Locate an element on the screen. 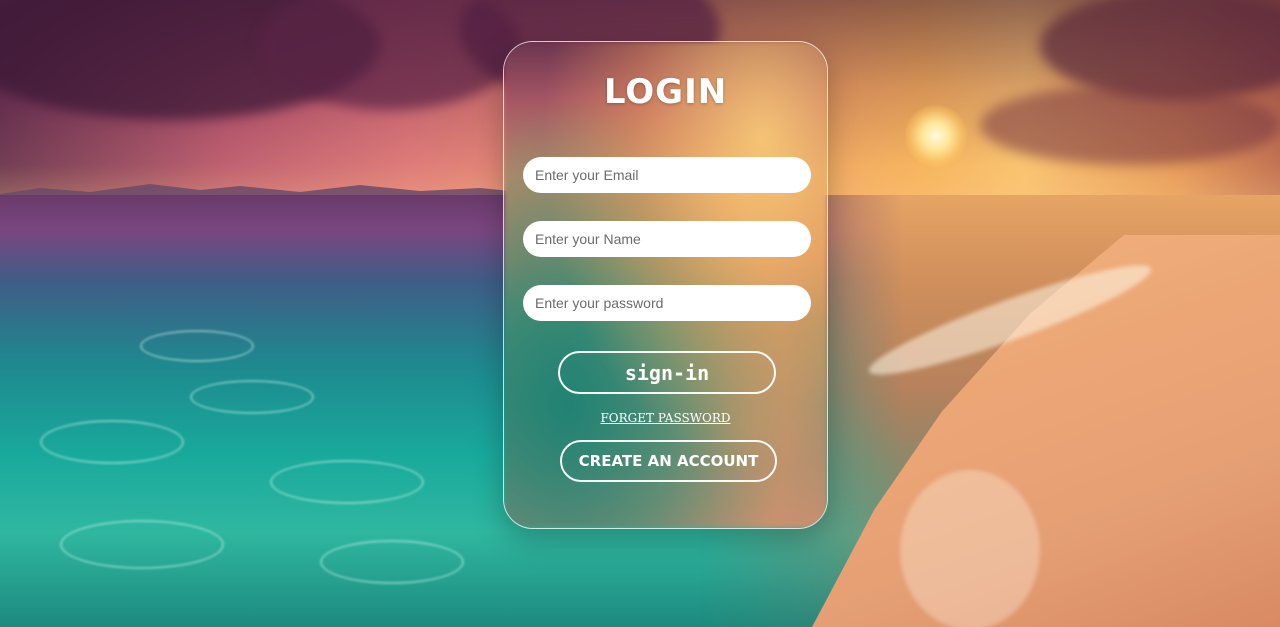 The height and width of the screenshot is (627, 1280). name-input is located at coordinates (667, 239).